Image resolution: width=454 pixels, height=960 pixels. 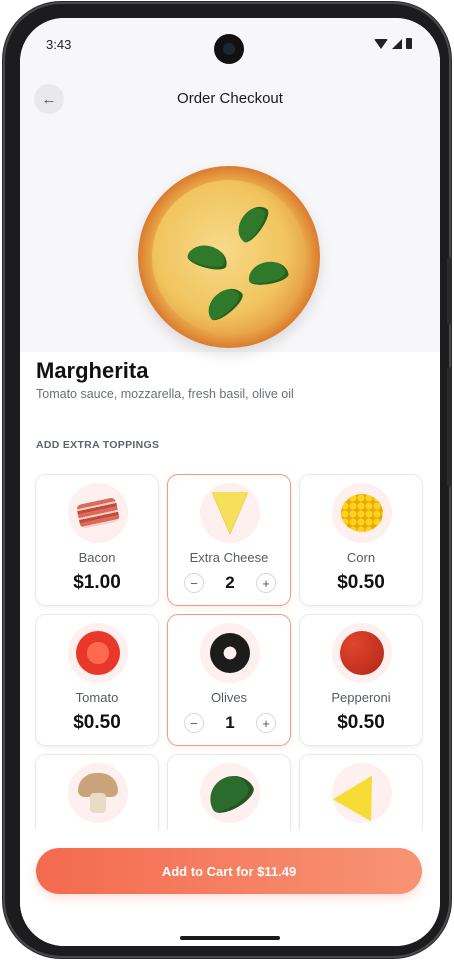 I want to click on topping-card-mushroom, so click(x=97, y=792).